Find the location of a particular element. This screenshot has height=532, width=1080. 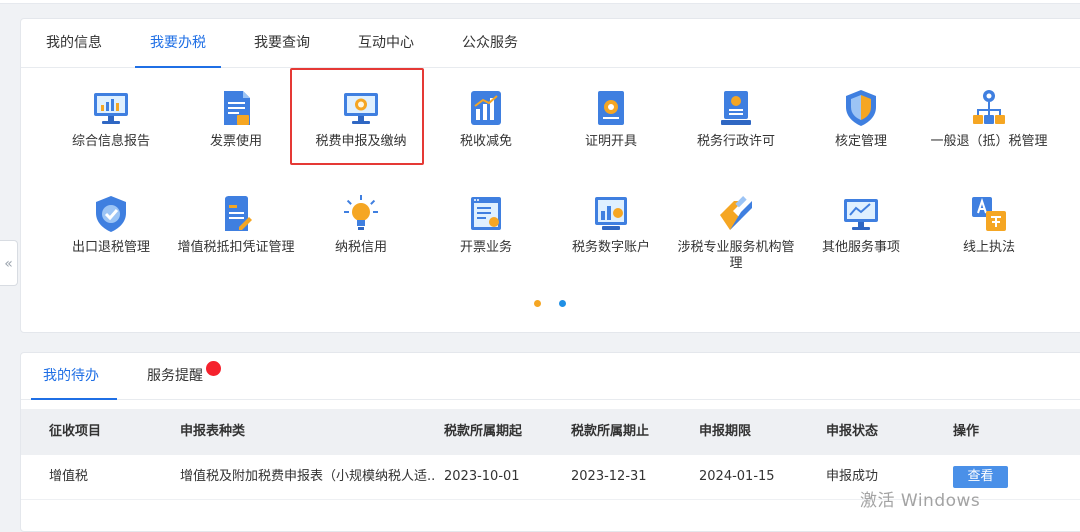

column-header: 税款所属期止 is located at coordinates (610, 431).